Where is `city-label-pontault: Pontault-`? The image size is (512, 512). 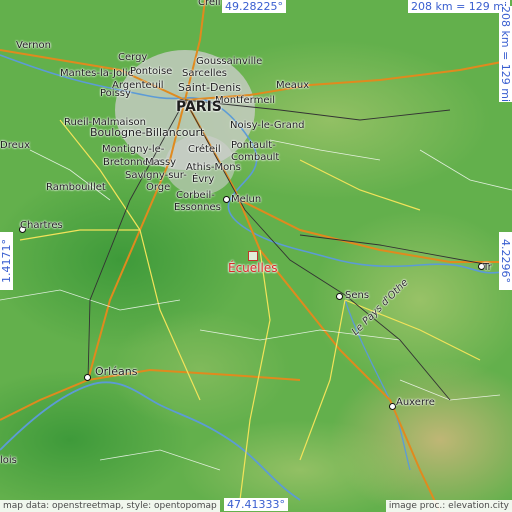 city-label-pontault: Pontault- is located at coordinates (253, 145).